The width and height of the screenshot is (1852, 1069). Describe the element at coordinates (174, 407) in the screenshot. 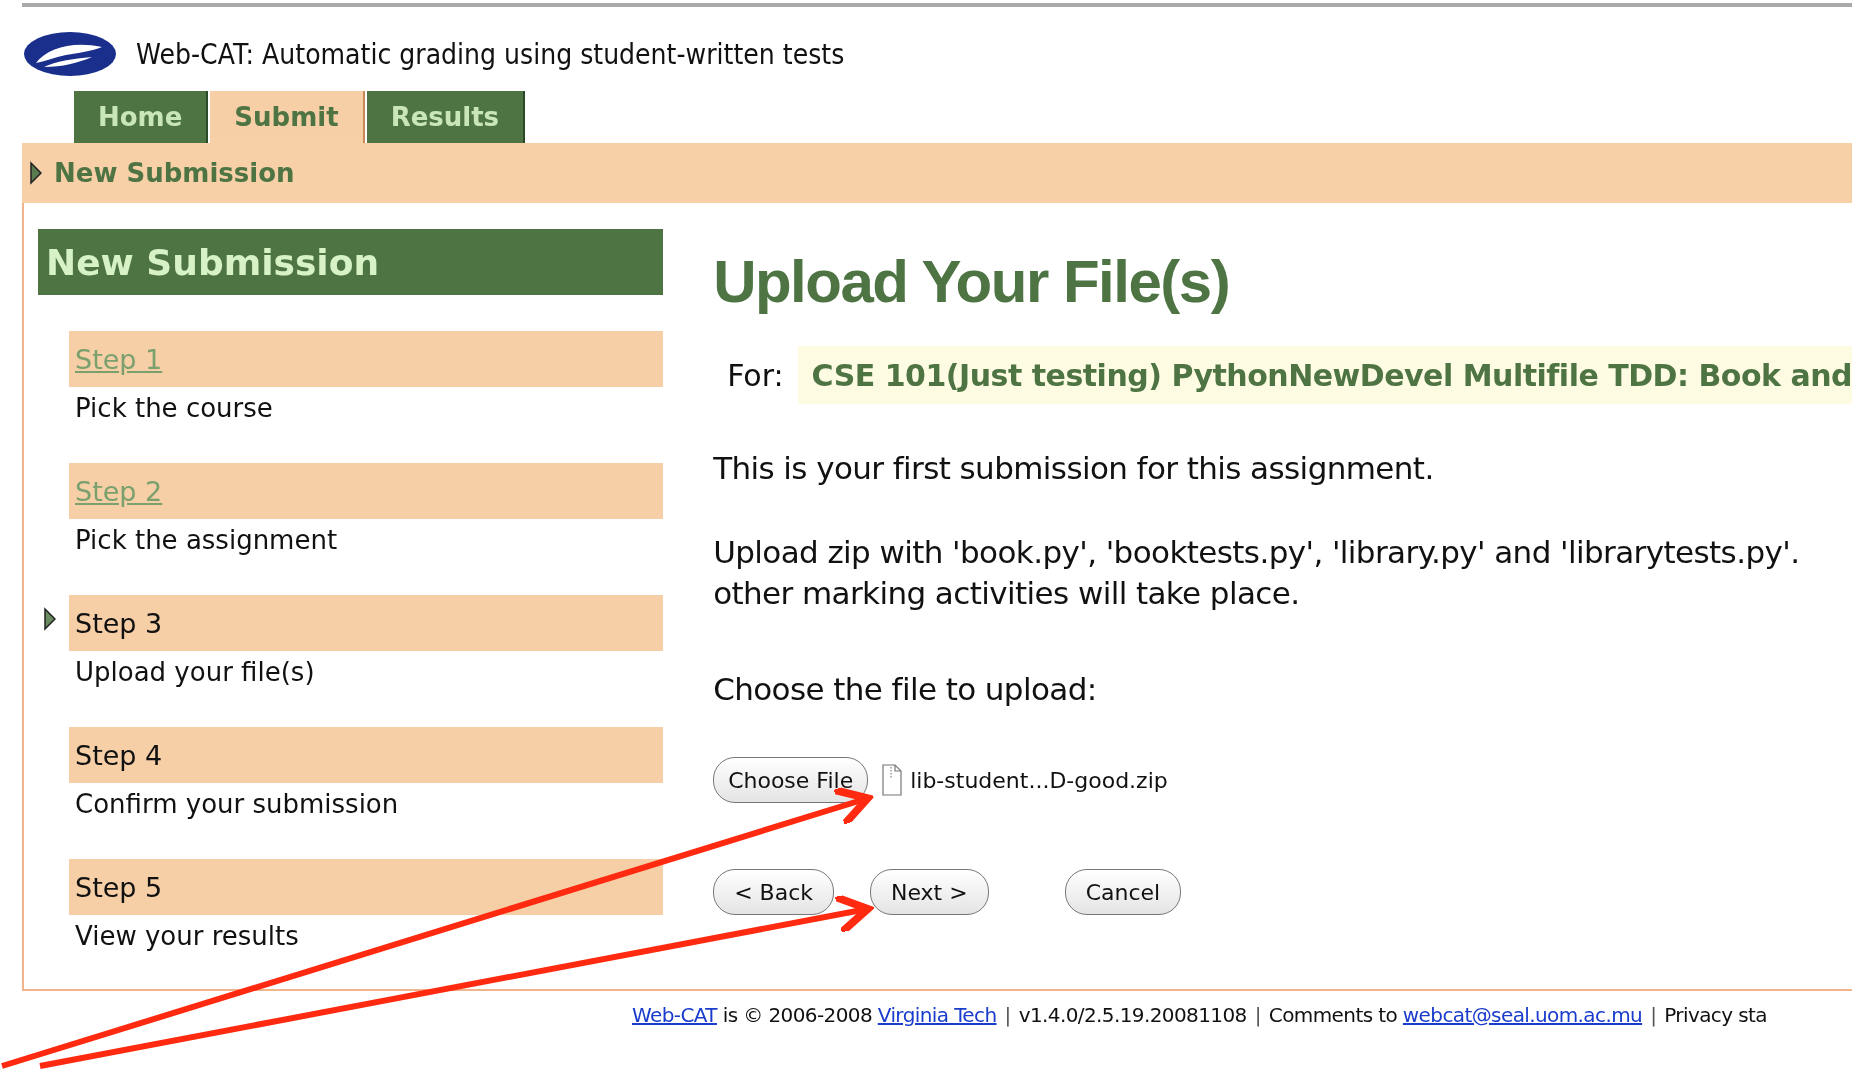

I see `step-description: Pick the course` at that location.